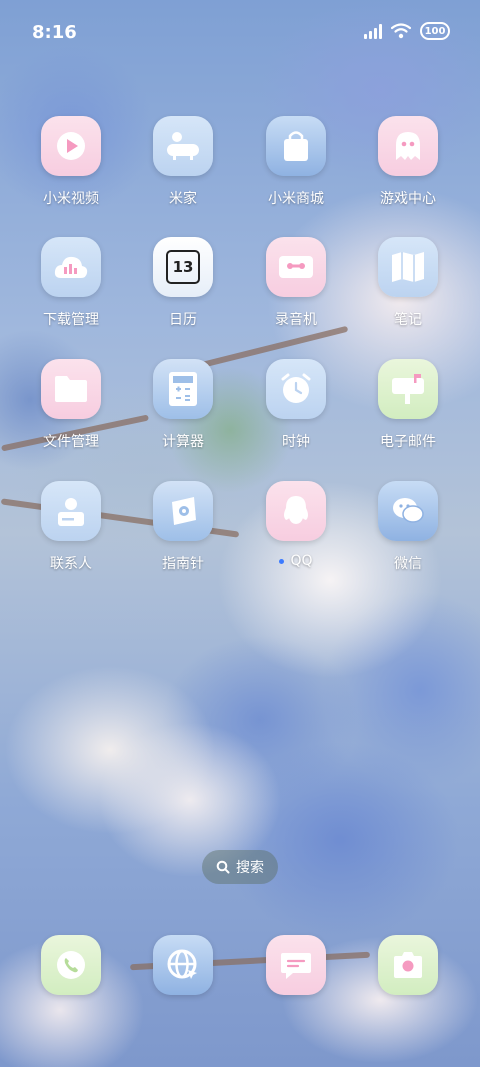 The image size is (480, 1067). Describe the element at coordinates (408, 389) in the screenshot. I see `mailbox-icon` at that location.